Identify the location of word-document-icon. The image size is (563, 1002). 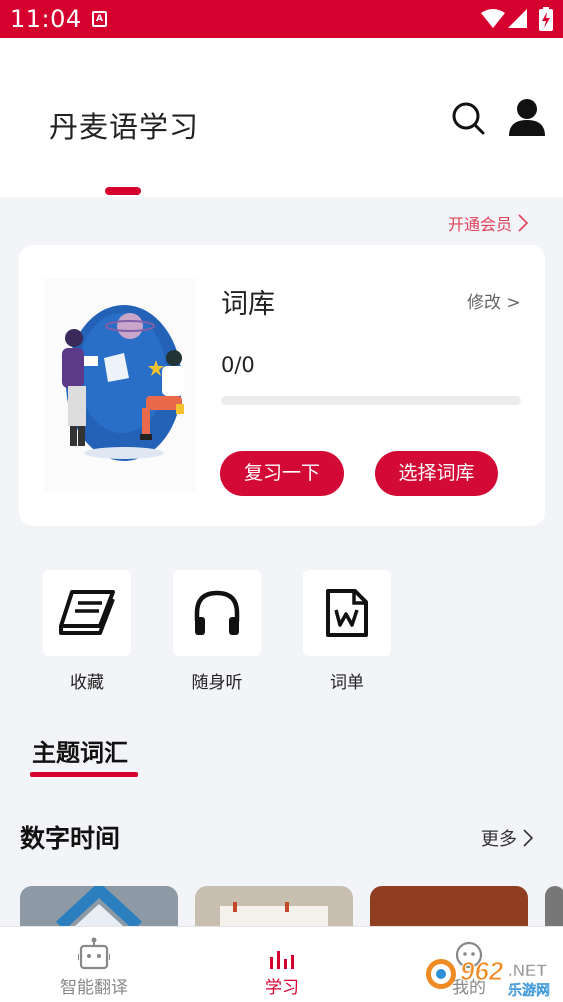
(347, 613).